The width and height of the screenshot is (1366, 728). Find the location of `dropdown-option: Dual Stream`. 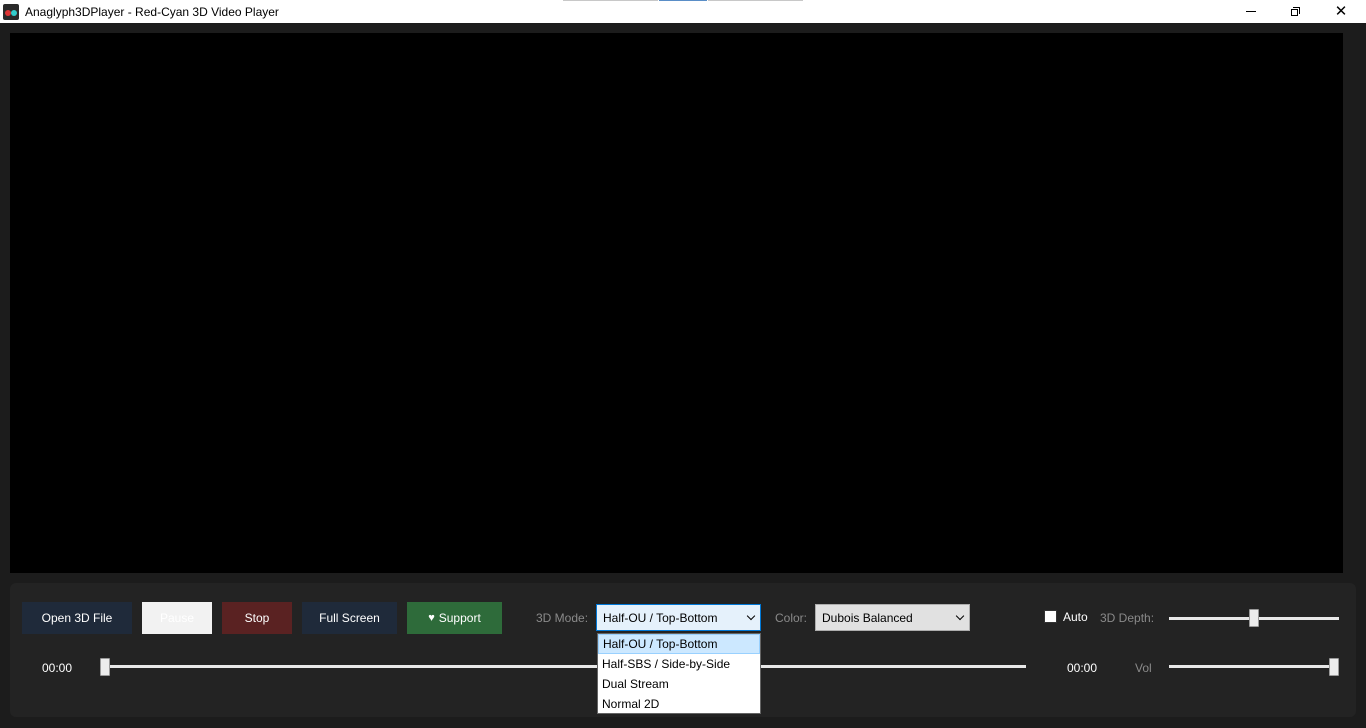

dropdown-option: Dual Stream is located at coordinates (679, 684).